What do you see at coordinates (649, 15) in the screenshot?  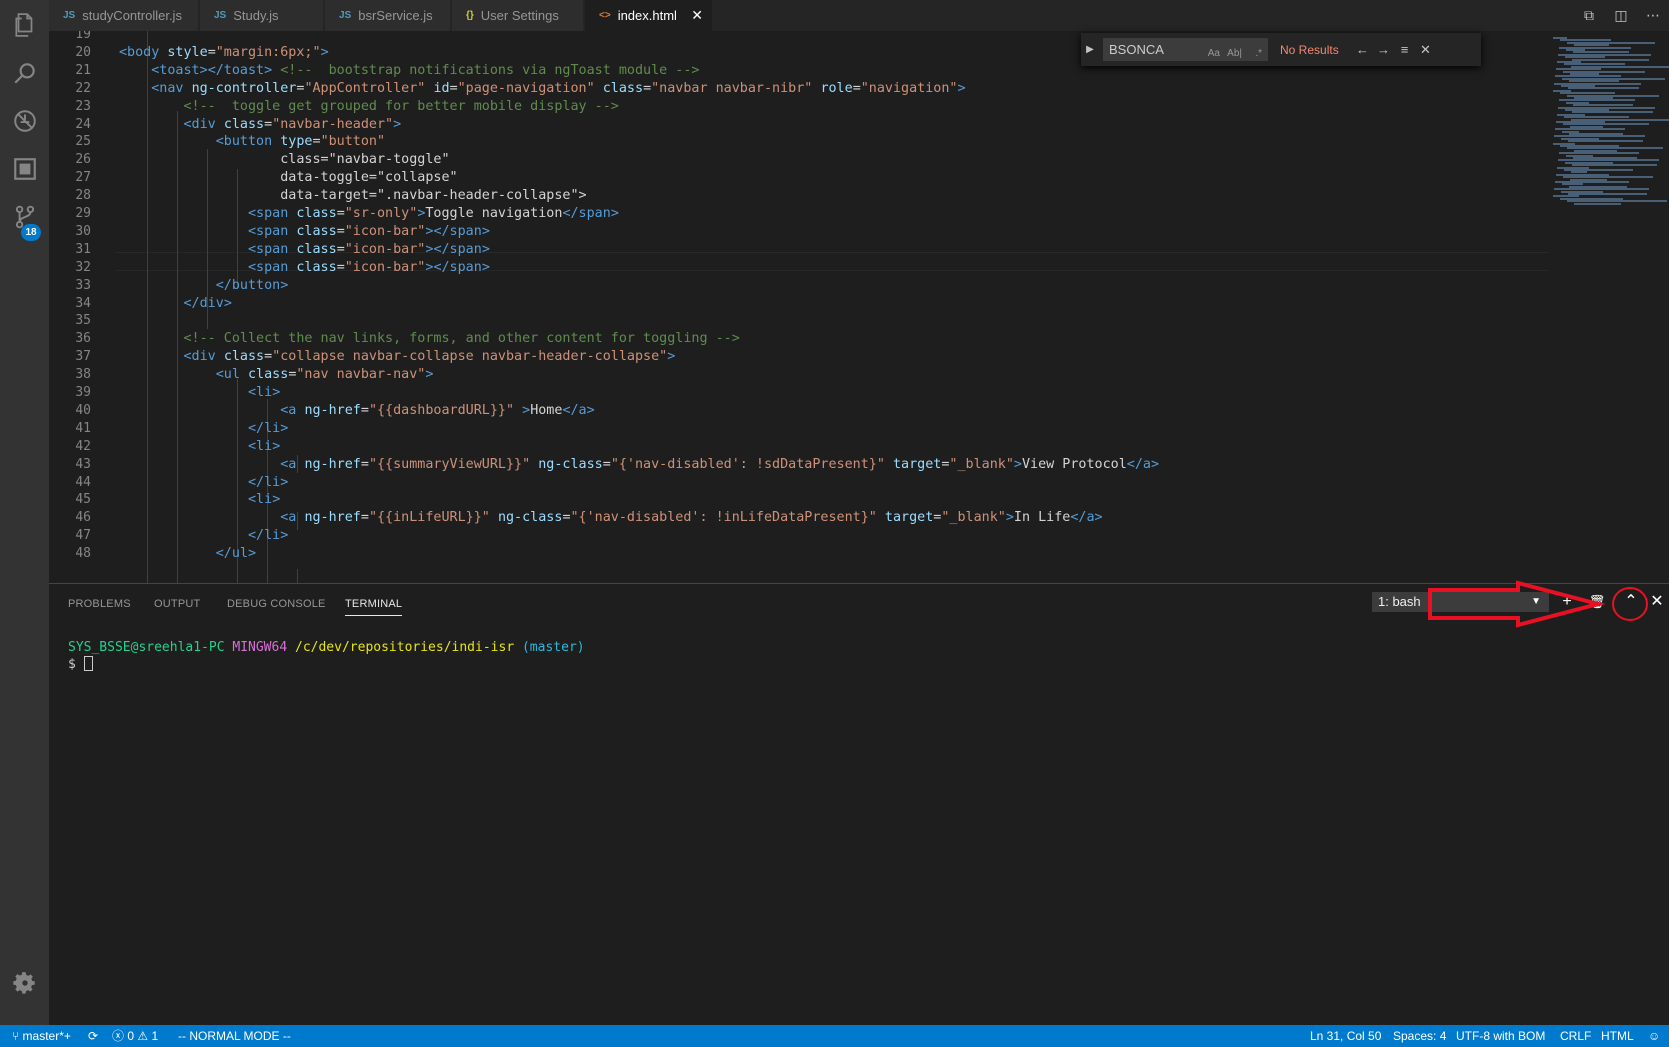 I see `tab-index-html: <> index.html ✕` at bounding box center [649, 15].